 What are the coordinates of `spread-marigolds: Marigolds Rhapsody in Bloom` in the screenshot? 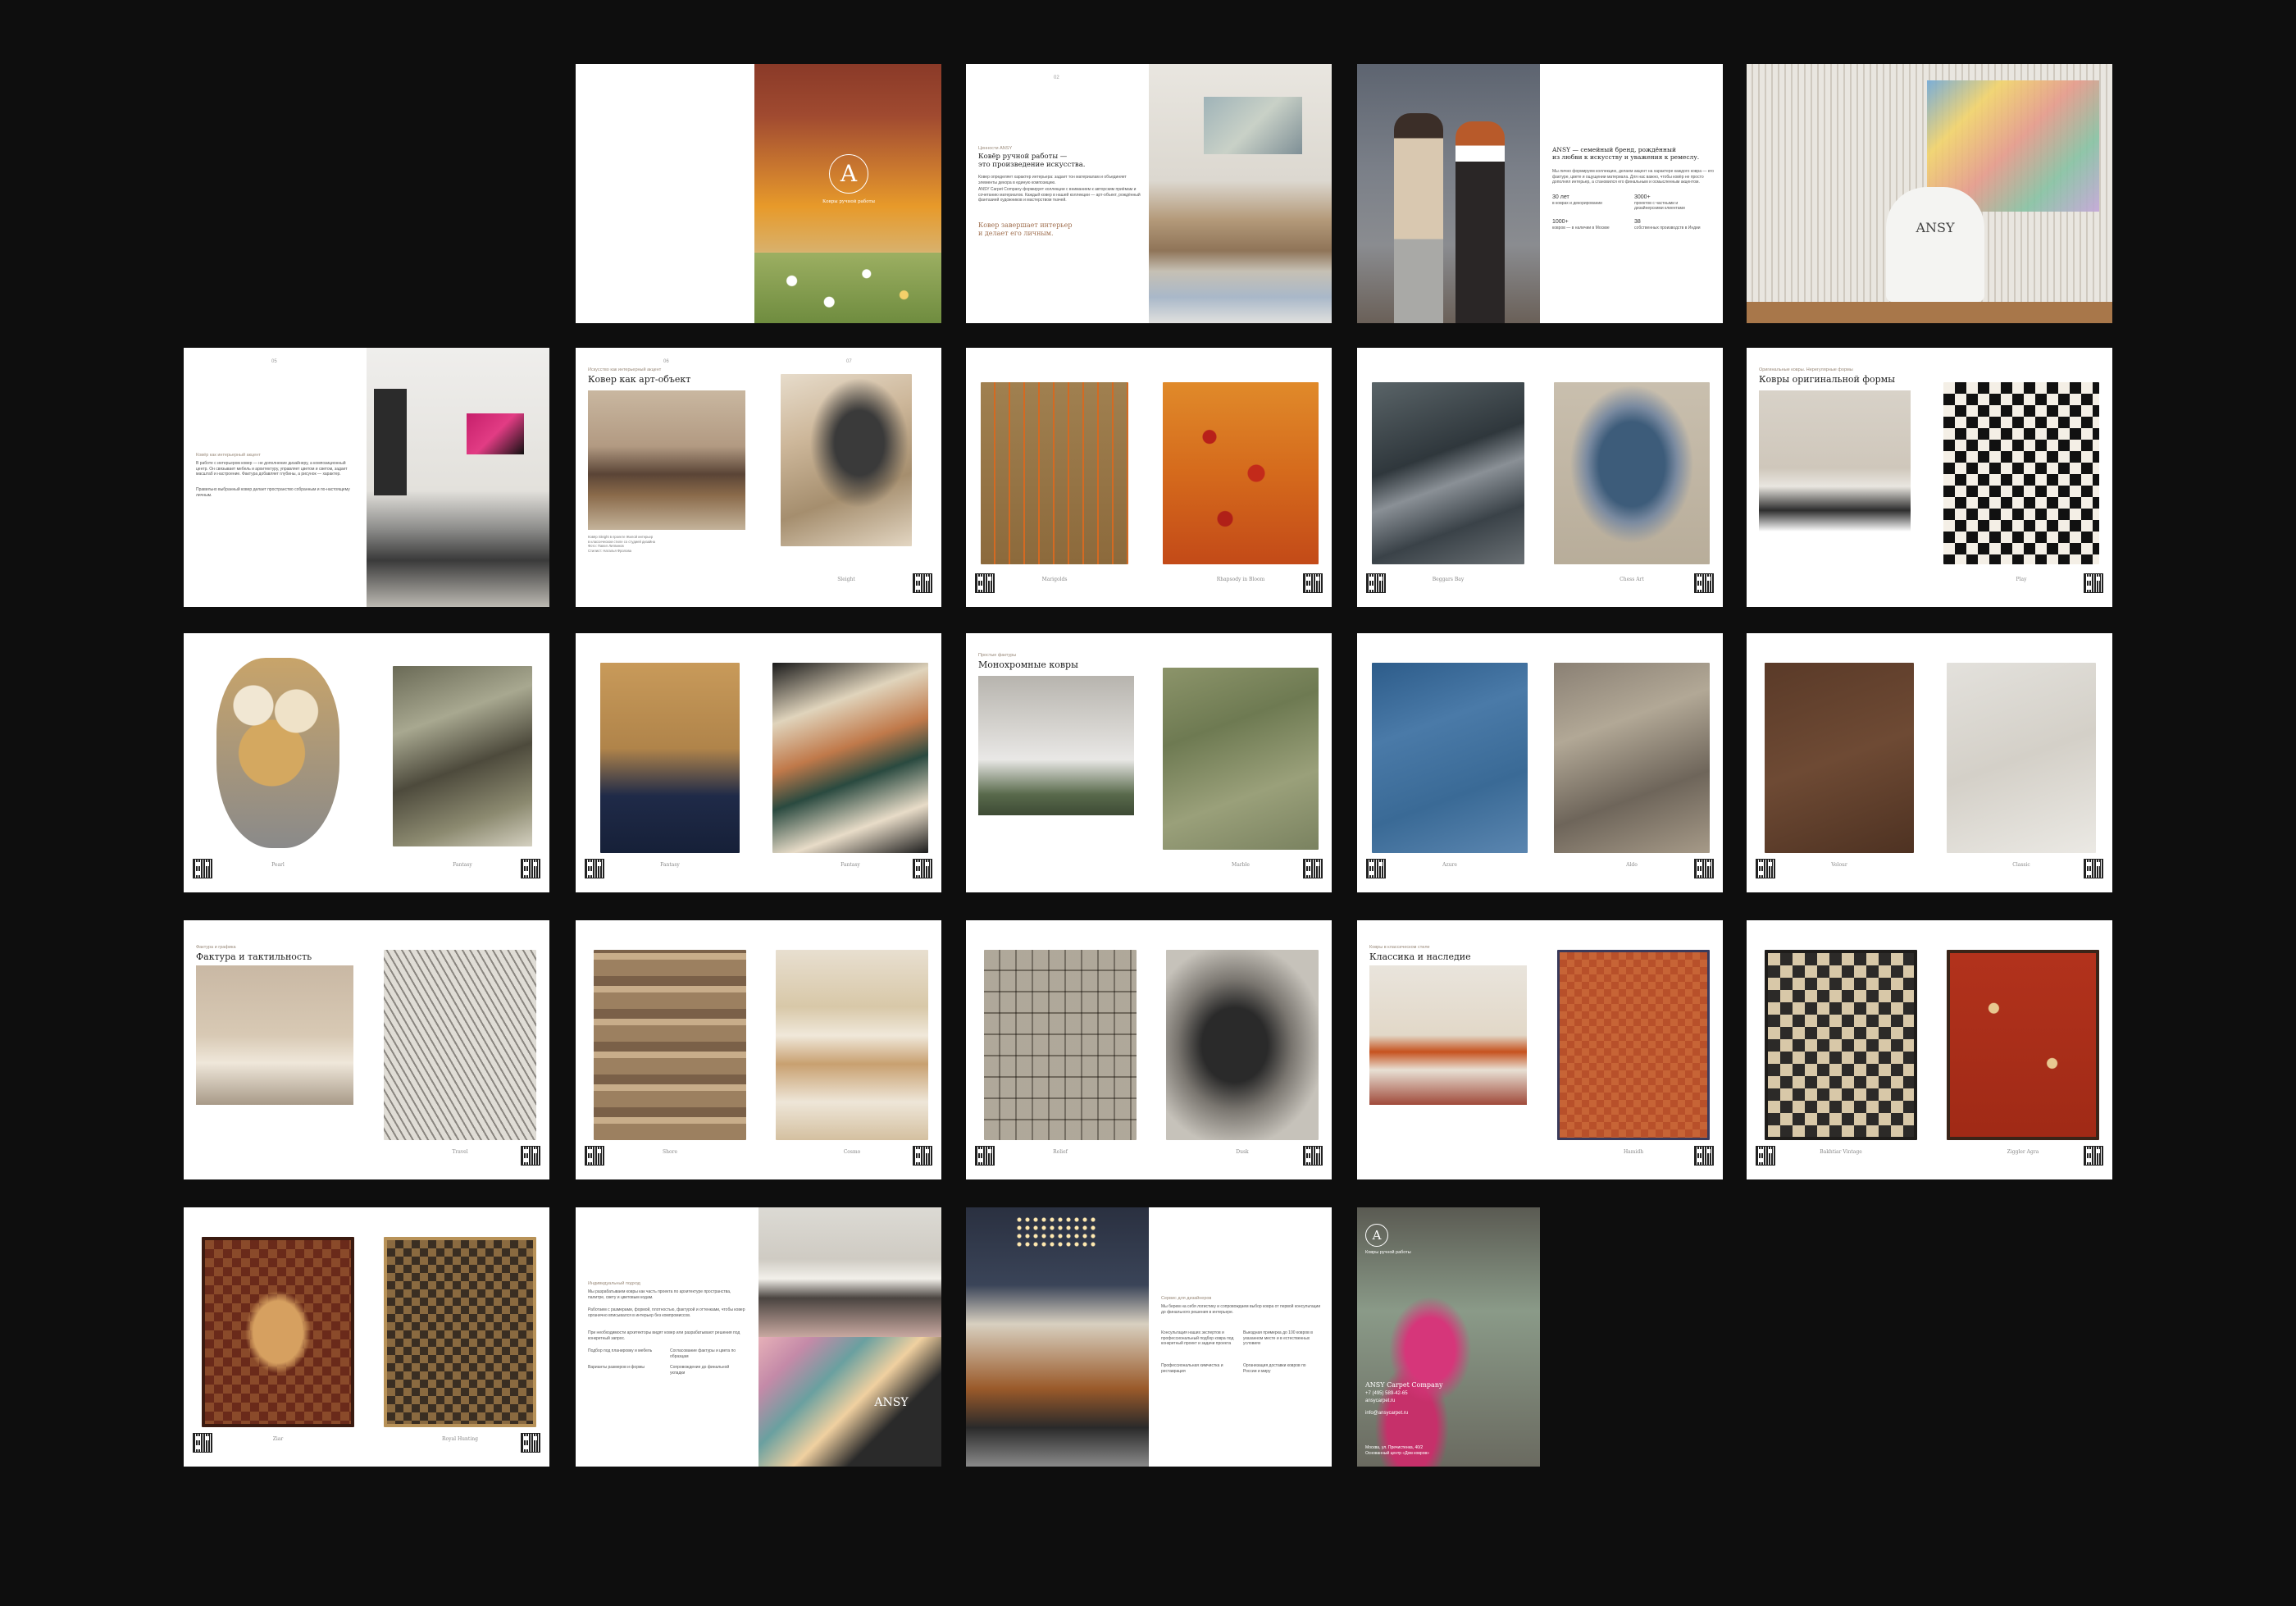 It's located at (1149, 477).